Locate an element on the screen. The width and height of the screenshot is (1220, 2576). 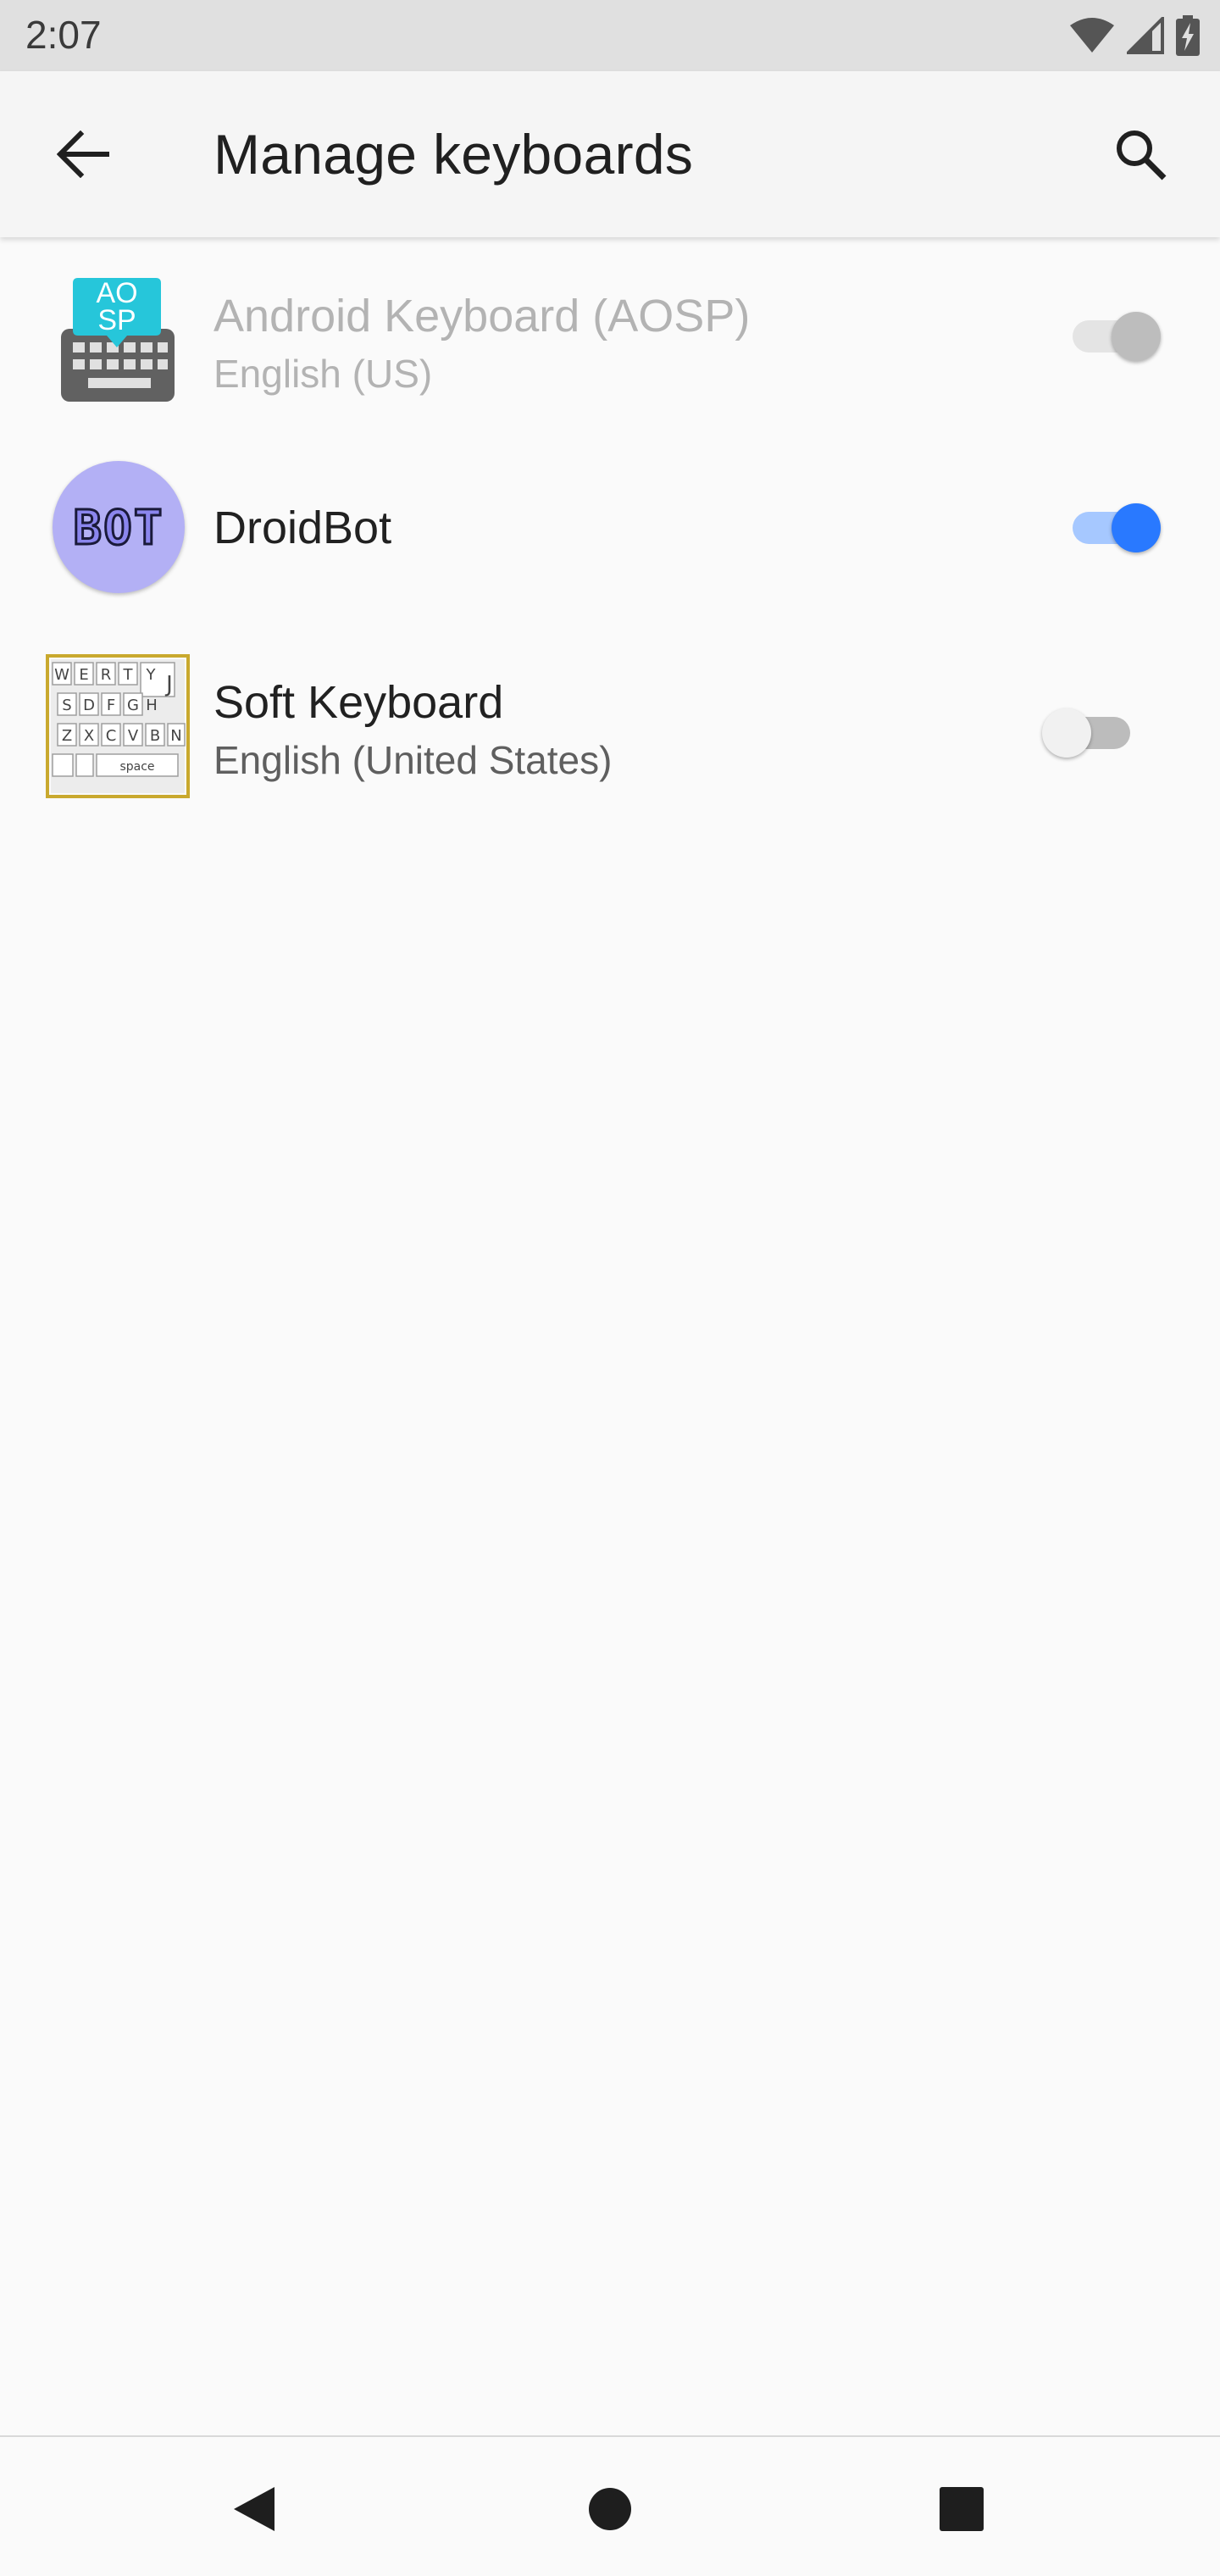
svg-text: W is located at coordinates (61, 675).